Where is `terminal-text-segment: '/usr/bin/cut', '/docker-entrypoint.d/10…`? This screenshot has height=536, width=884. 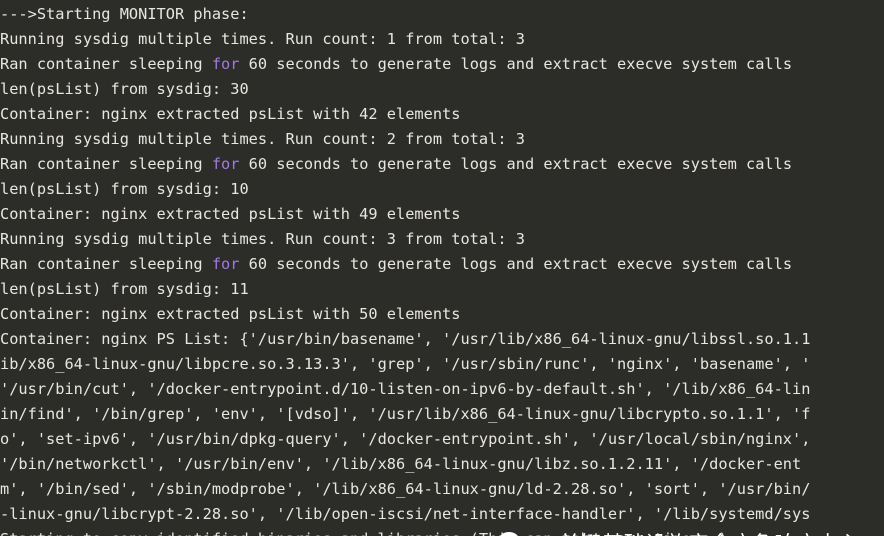
terminal-text-segment: '/usr/bin/cut', '/docker-entrypoint.d/10… is located at coordinates (405, 389).